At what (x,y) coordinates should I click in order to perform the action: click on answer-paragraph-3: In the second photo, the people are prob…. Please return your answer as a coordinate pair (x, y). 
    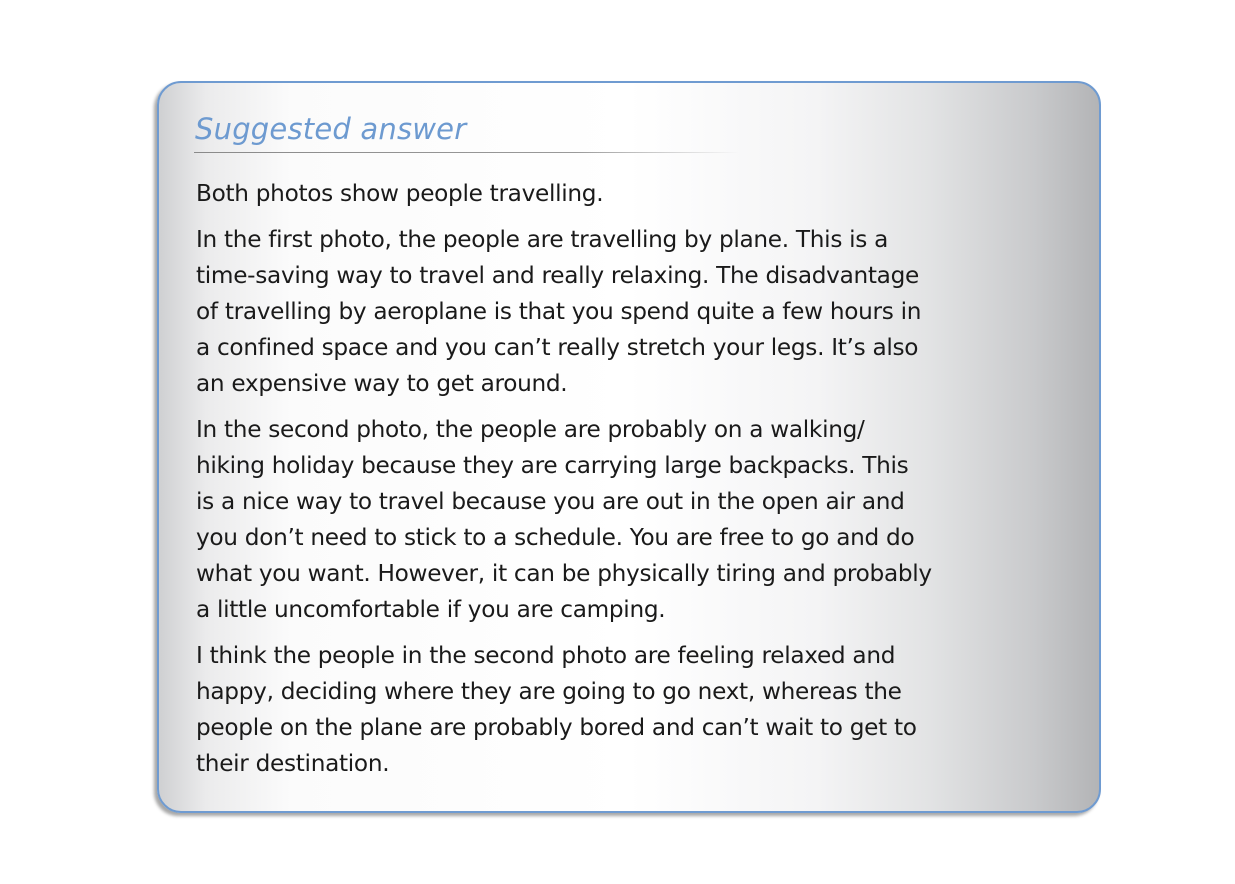
    Looking at the image, I should click on (564, 519).